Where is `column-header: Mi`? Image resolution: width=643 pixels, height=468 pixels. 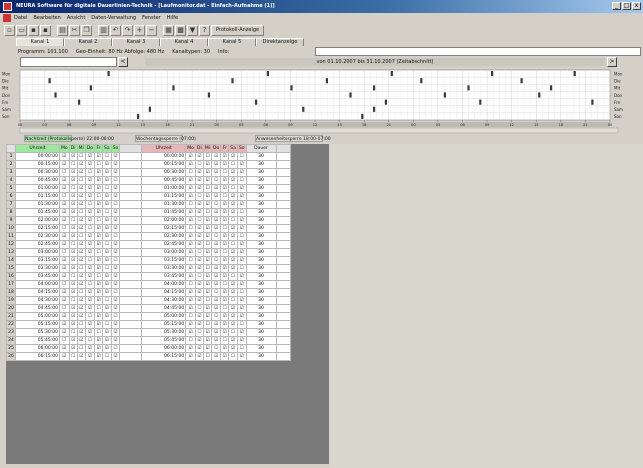 column-header: Mi is located at coordinates (207, 148).